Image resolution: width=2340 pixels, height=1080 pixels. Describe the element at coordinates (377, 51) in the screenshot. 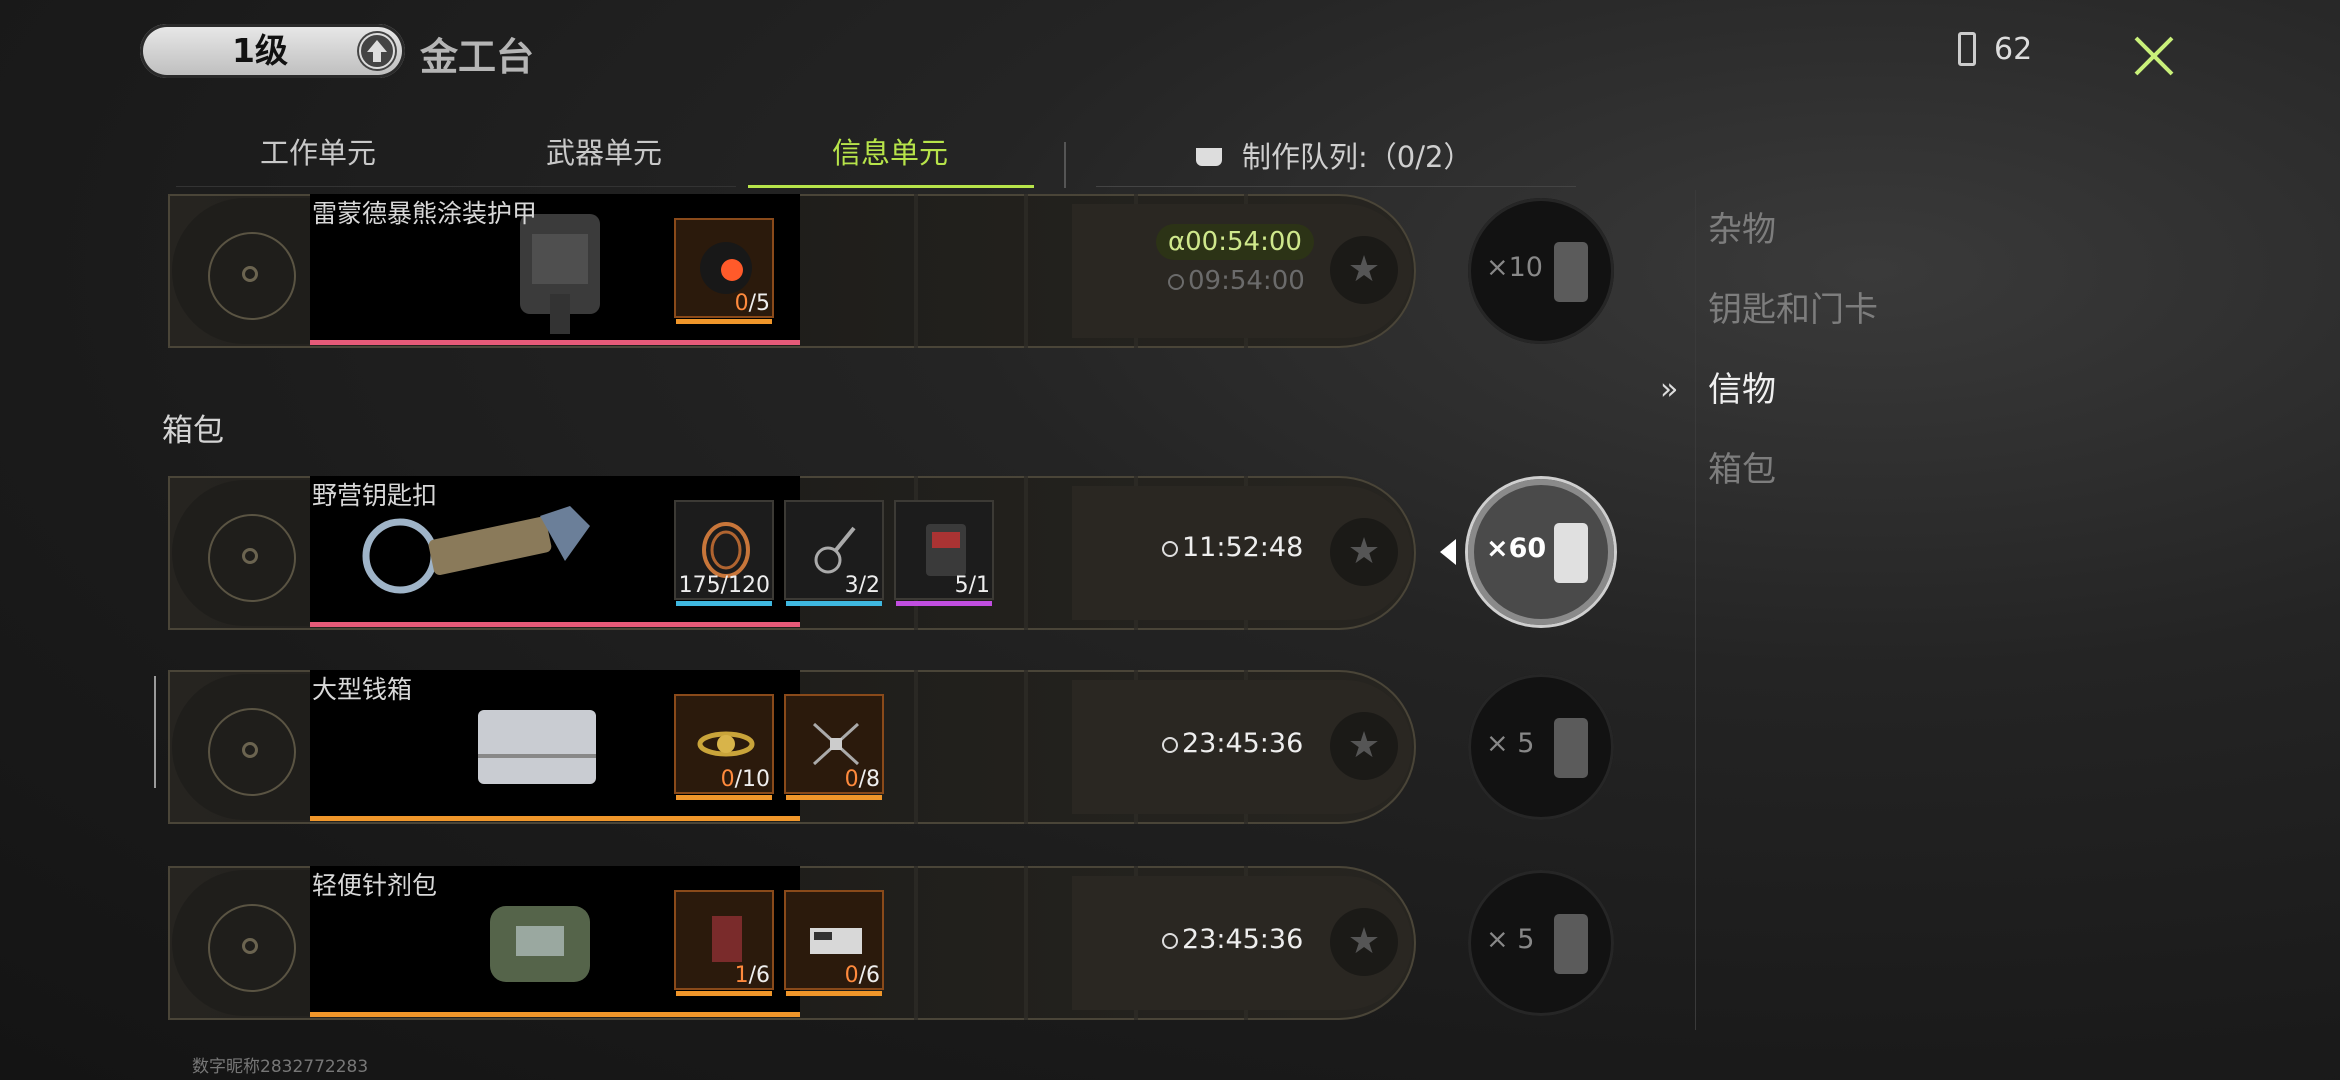

I see `level-up-icon` at that location.